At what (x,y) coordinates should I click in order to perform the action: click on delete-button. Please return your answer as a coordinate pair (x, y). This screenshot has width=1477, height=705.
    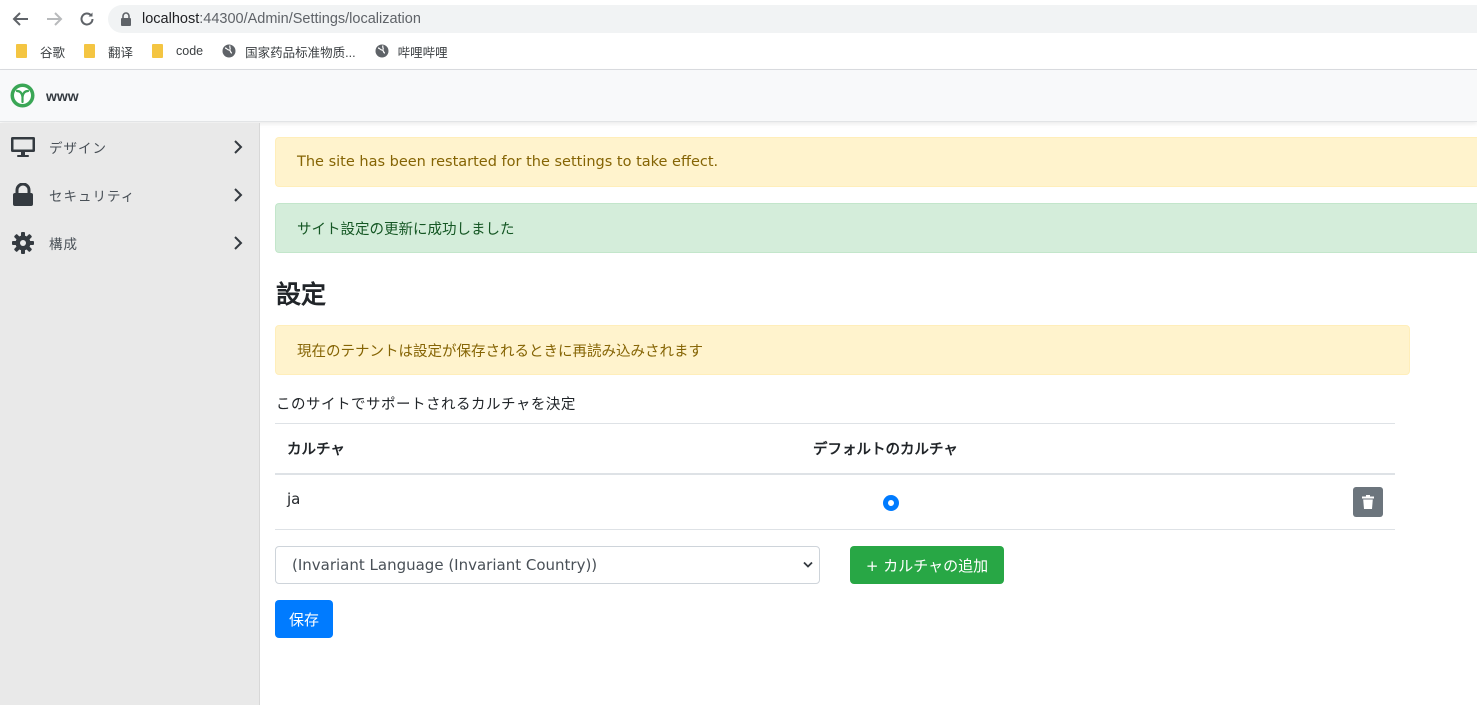
    Looking at the image, I should click on (1368, 501).